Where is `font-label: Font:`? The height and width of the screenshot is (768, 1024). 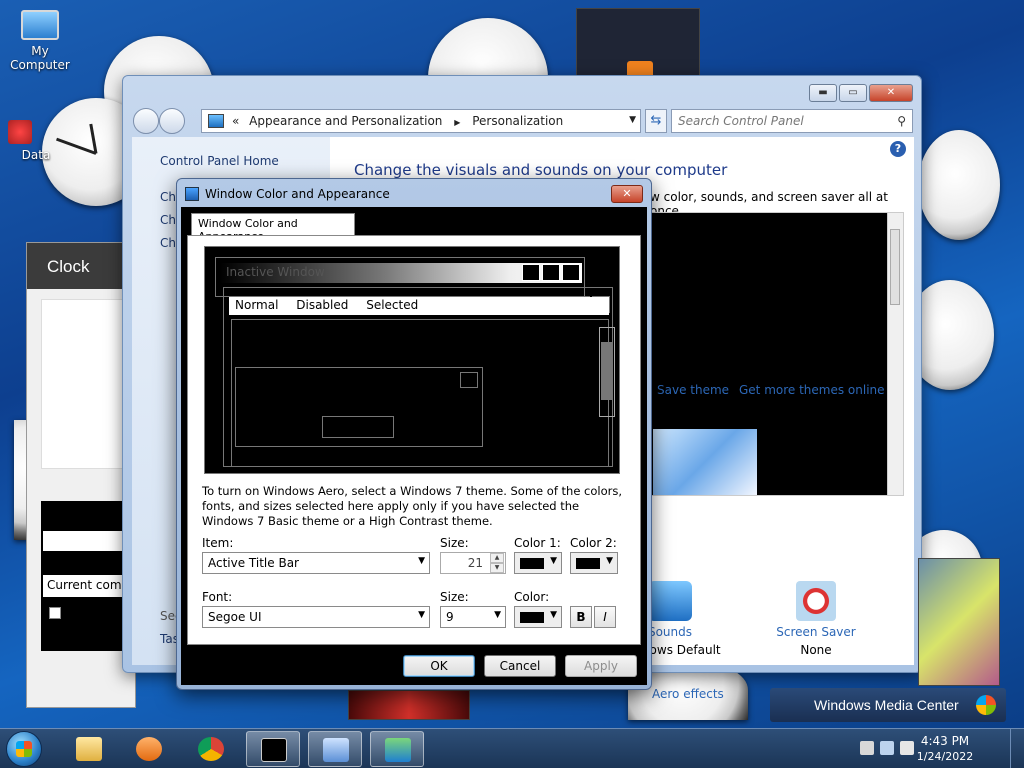 font-label: Font: is located at coordinates (217, 597).